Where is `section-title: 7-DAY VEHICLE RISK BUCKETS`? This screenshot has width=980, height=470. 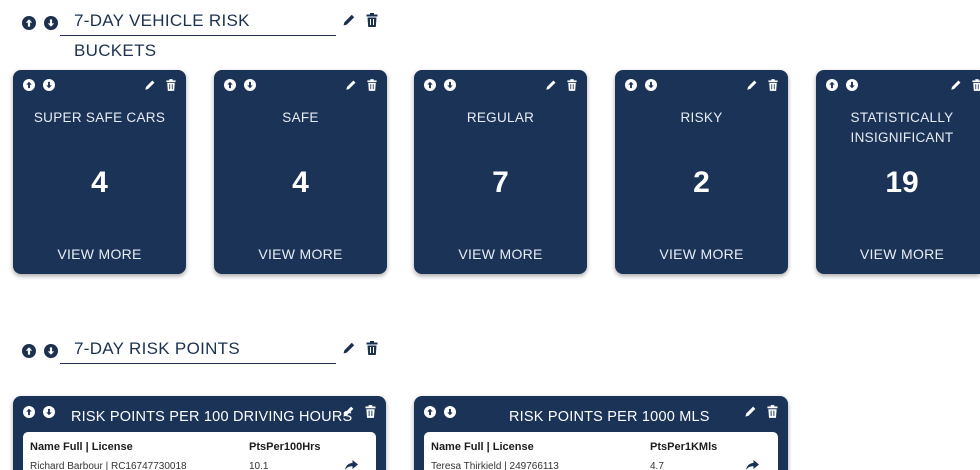
section-title: 7-DAY VEHICLE RISK BUCKETS is located at coordinates (198, 33).